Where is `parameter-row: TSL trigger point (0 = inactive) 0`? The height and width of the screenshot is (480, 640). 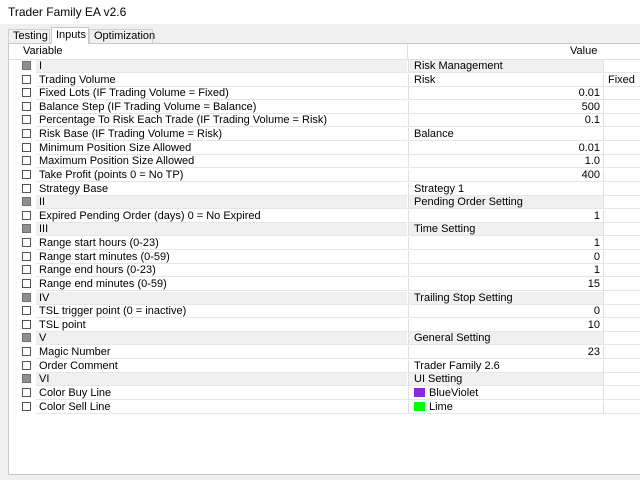 parameter-row: TSL trigger point (0 = inactive) 0 is located at coordinates (324, 312).